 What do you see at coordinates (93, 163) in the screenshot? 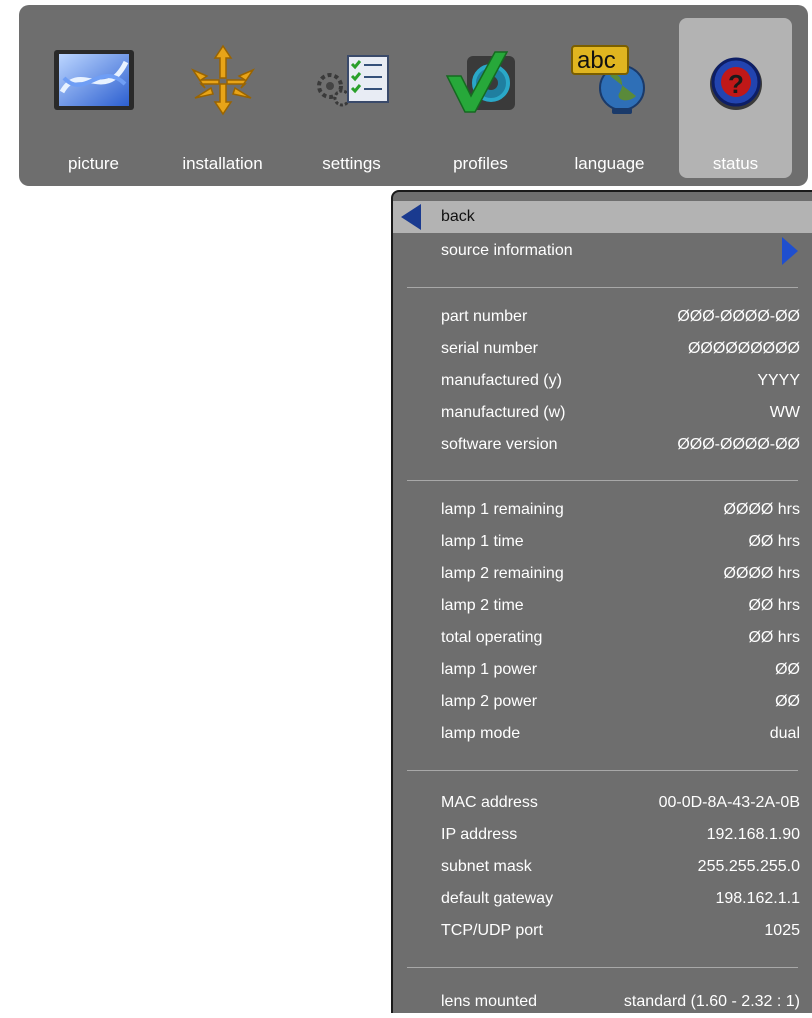
I see `tab-label: picture` at bounding box center [93, 163].